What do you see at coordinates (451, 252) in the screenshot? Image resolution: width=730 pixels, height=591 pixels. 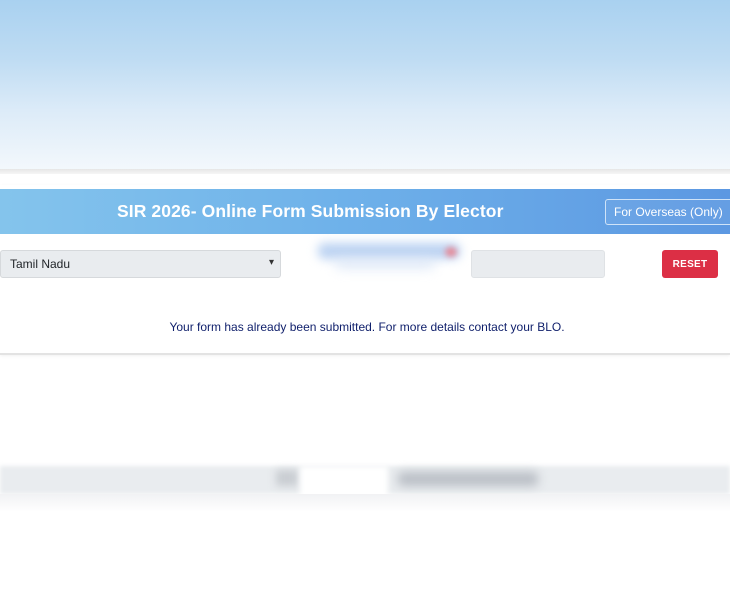 I see `captcha-refresh-icon` at bounding box center [451, 252].